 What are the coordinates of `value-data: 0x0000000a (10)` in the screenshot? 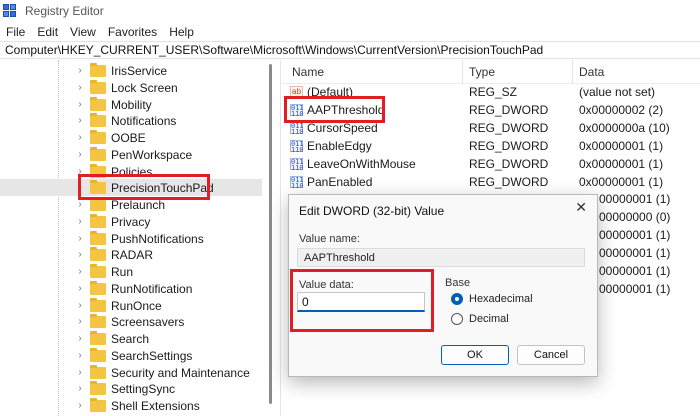 It's located at (624, 128).